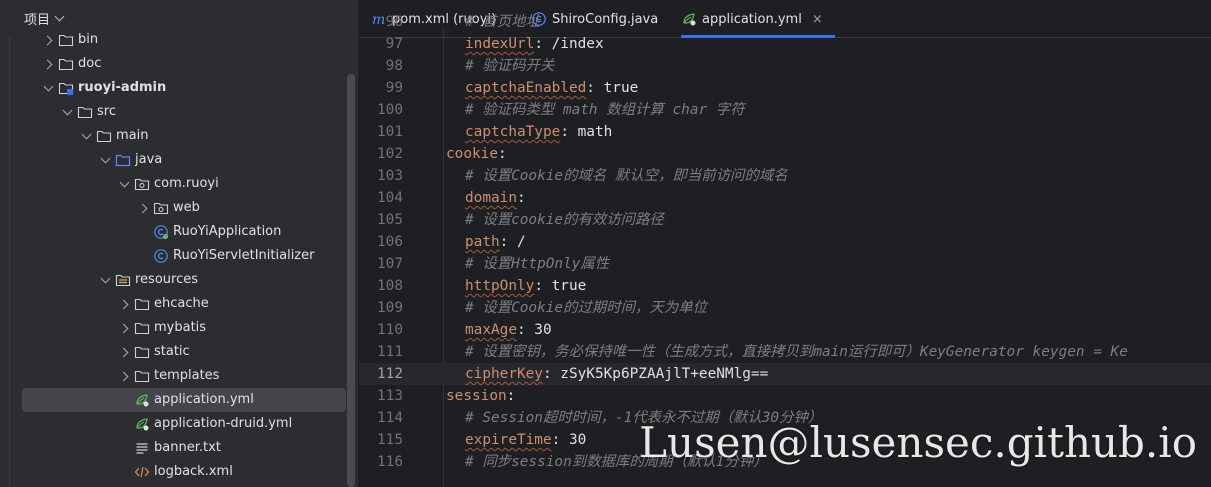 The width and height of the screenshot is (1211, 487). I want to click on line-number: 103, so click(390, 176).